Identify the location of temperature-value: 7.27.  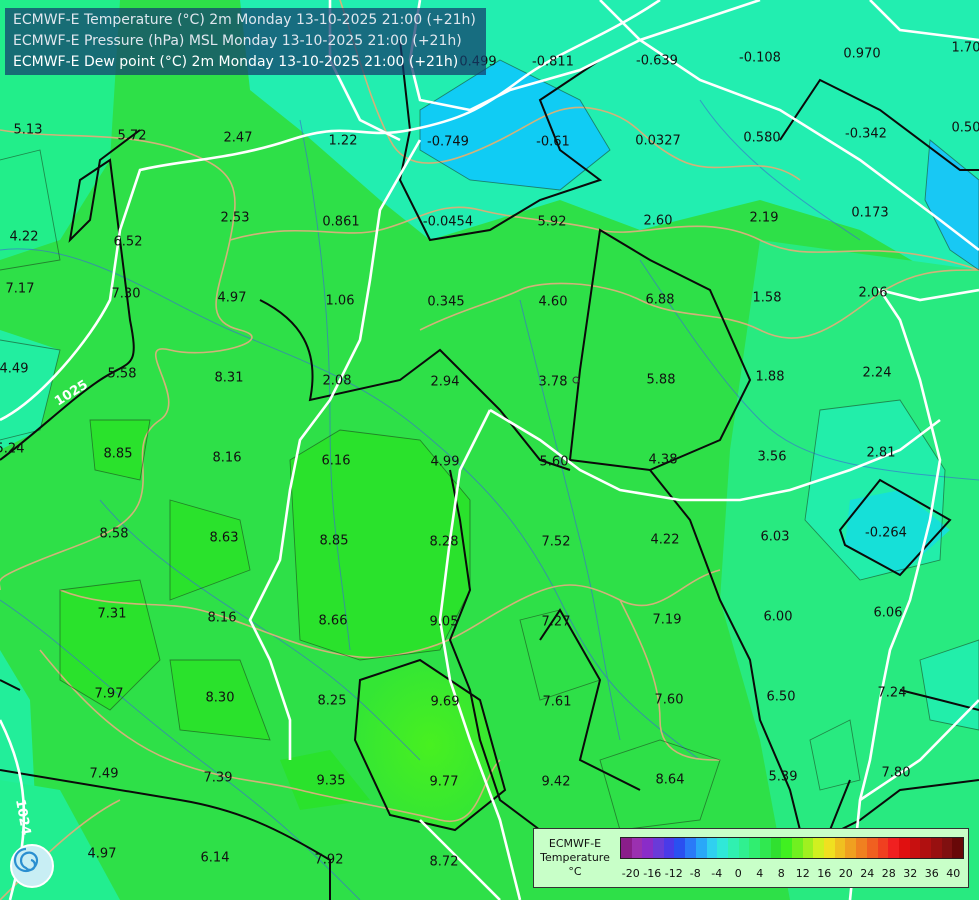
(556, 622).